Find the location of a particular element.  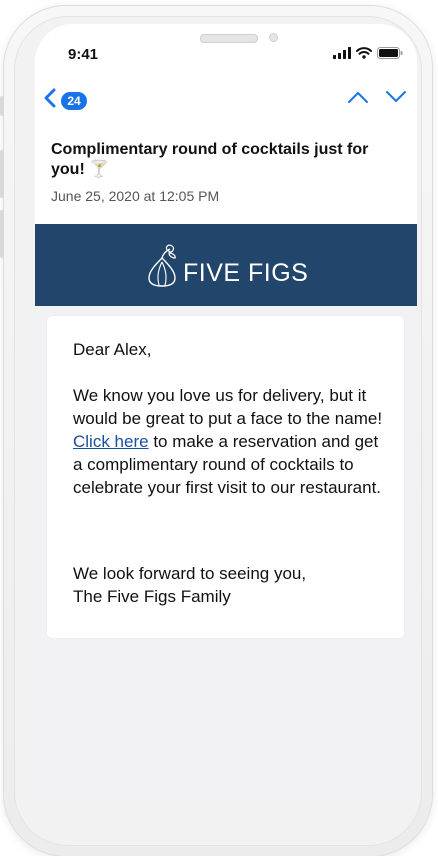

signal-icon is located at coordinates (342, 55).